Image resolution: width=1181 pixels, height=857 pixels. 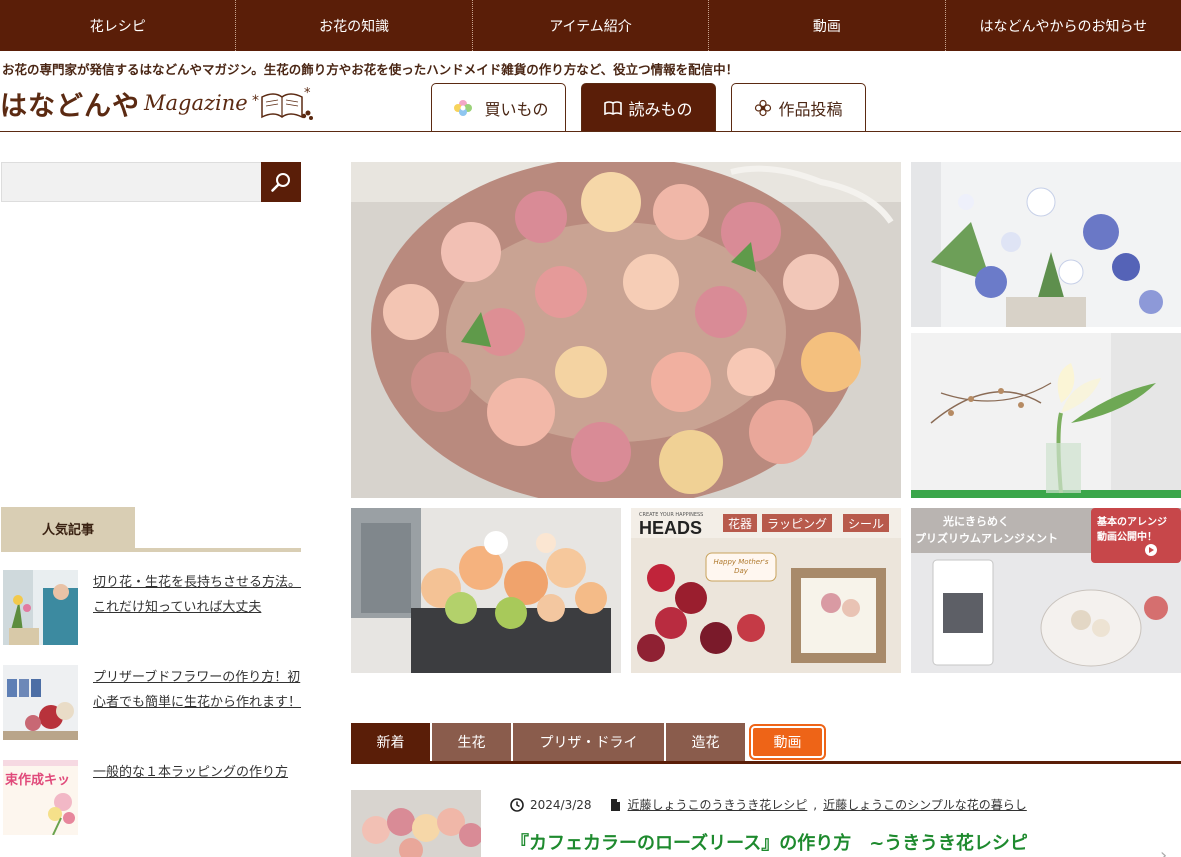 I want to click on popular-thumbnail-text: 束作成キッ, so click(x=37, y=780).